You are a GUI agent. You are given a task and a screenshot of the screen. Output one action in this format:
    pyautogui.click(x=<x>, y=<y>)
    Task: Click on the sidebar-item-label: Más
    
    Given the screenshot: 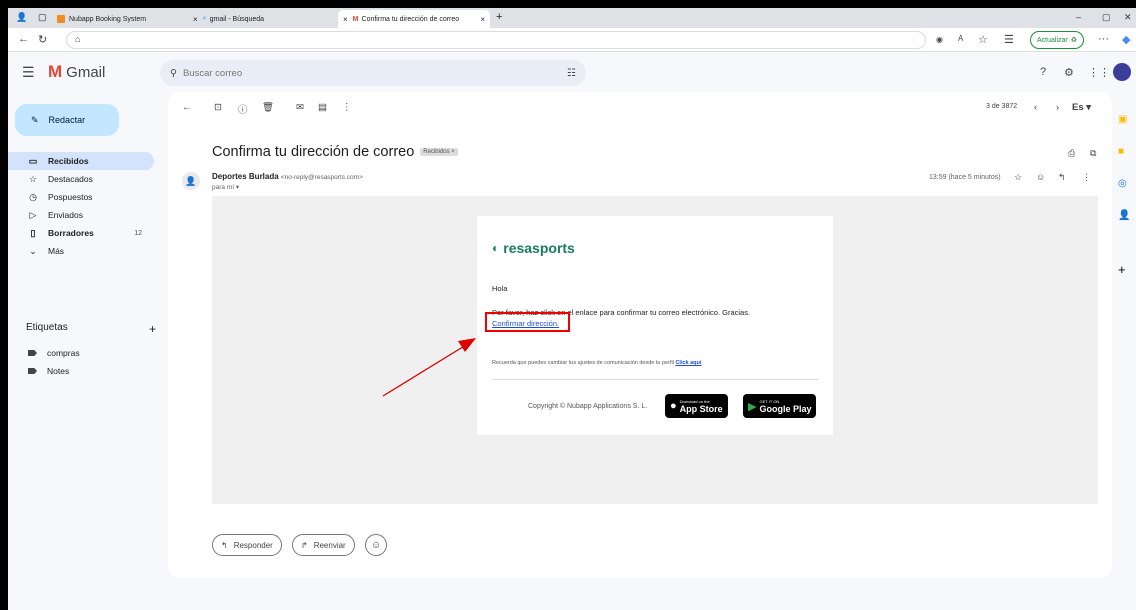 What is the action you would take?
    pyautogui.click(x=56, y=251)
    